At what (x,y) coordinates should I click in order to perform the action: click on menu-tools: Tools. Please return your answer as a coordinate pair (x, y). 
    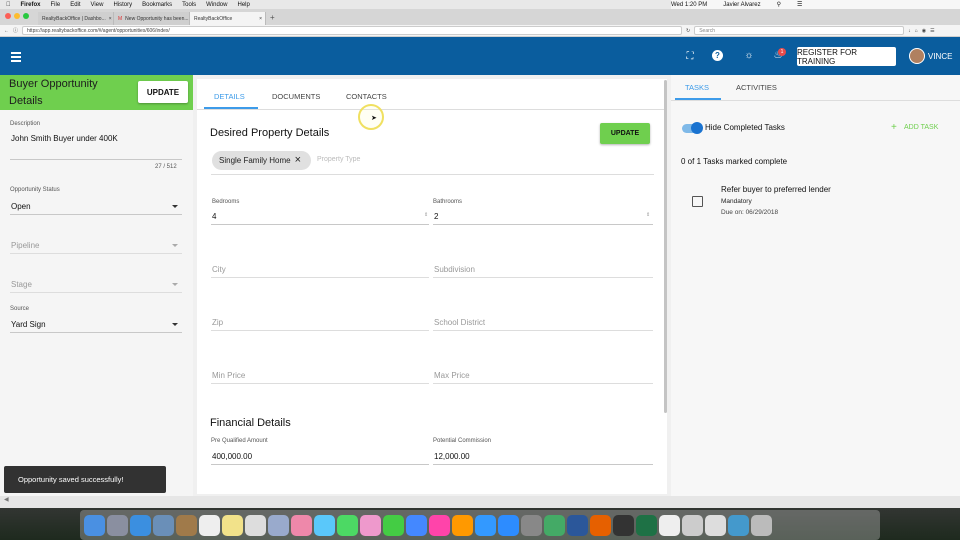
    Looking at the image, I should click on (189, 5).